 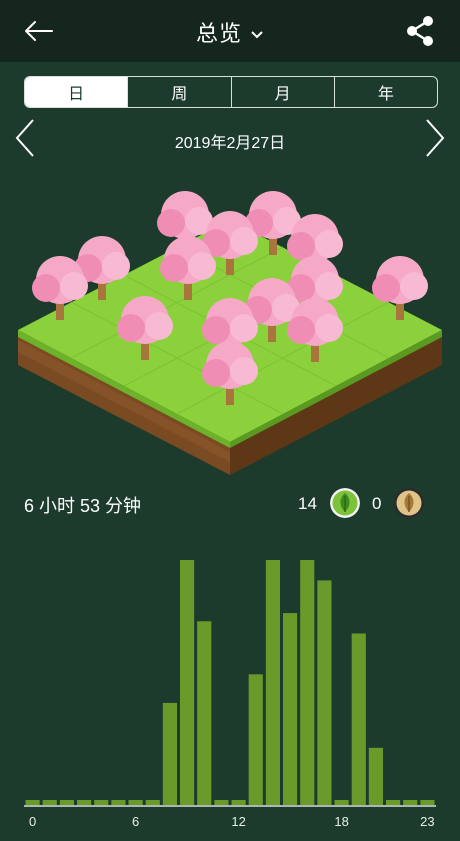 I want to click on period-tabs: 日 周 月 年, so click(x=231, y=92).